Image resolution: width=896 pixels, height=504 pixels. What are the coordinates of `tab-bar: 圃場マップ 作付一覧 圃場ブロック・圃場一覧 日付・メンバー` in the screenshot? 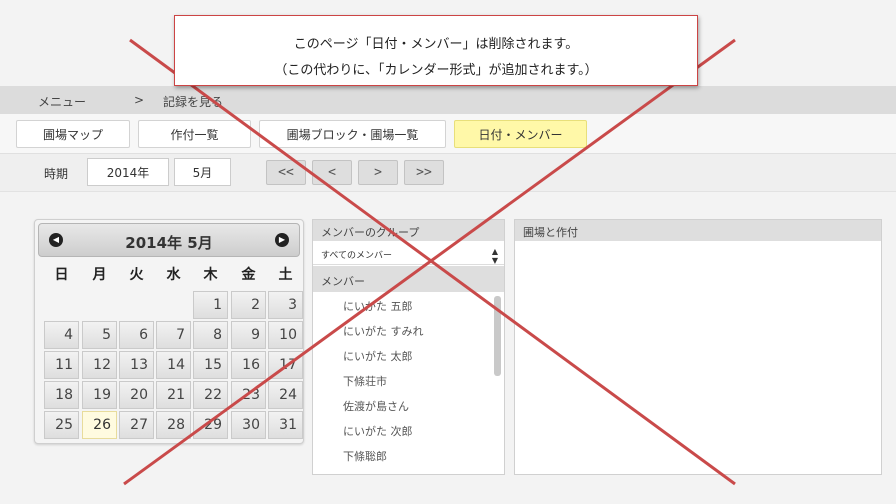 It's located at (448, 134).